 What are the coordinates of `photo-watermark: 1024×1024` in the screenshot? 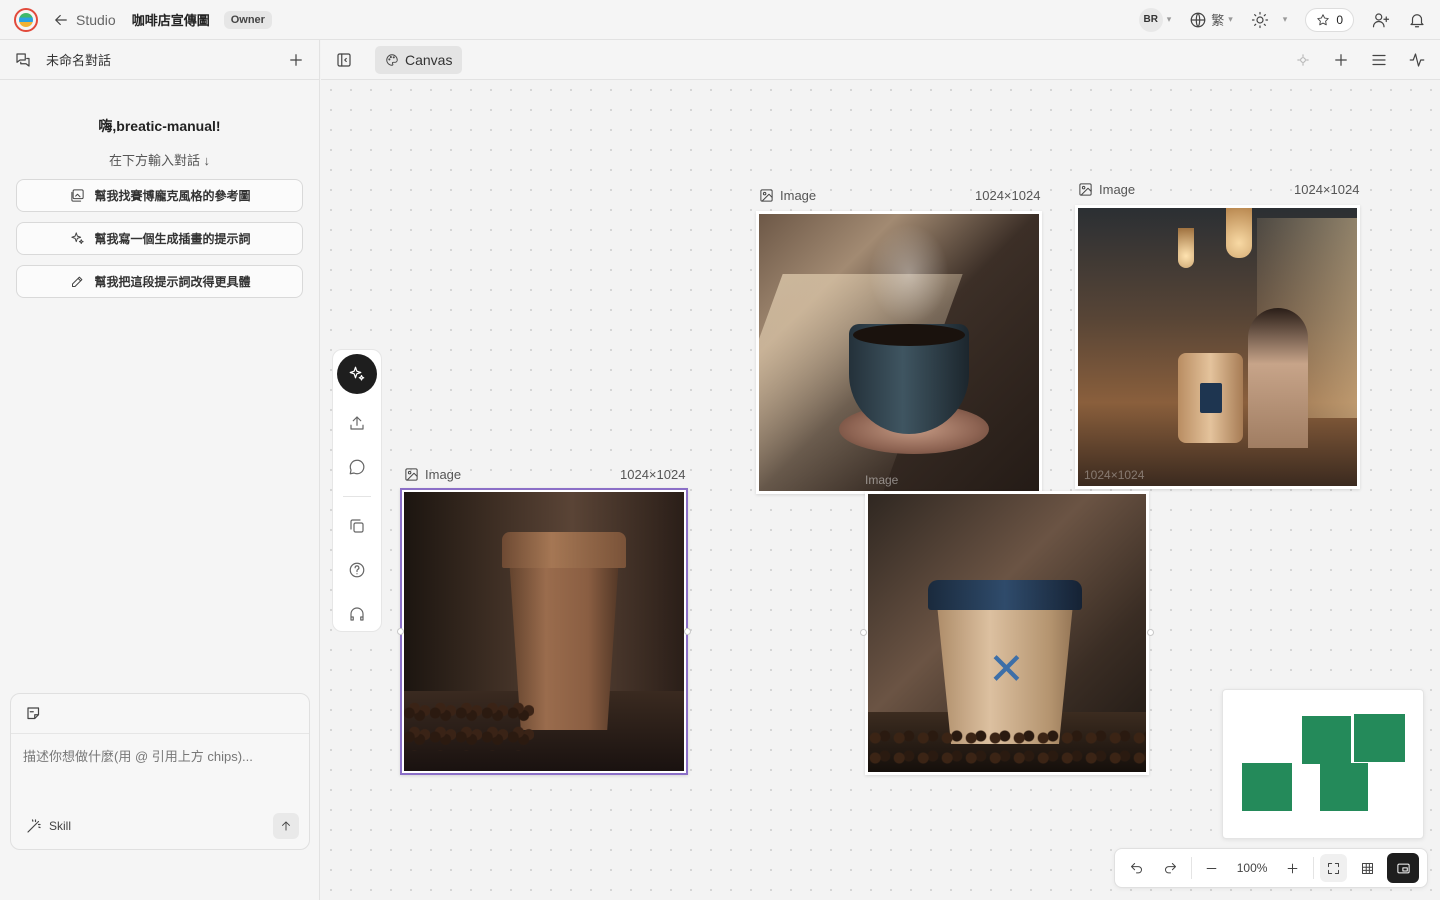 It's located at (1114, 475).